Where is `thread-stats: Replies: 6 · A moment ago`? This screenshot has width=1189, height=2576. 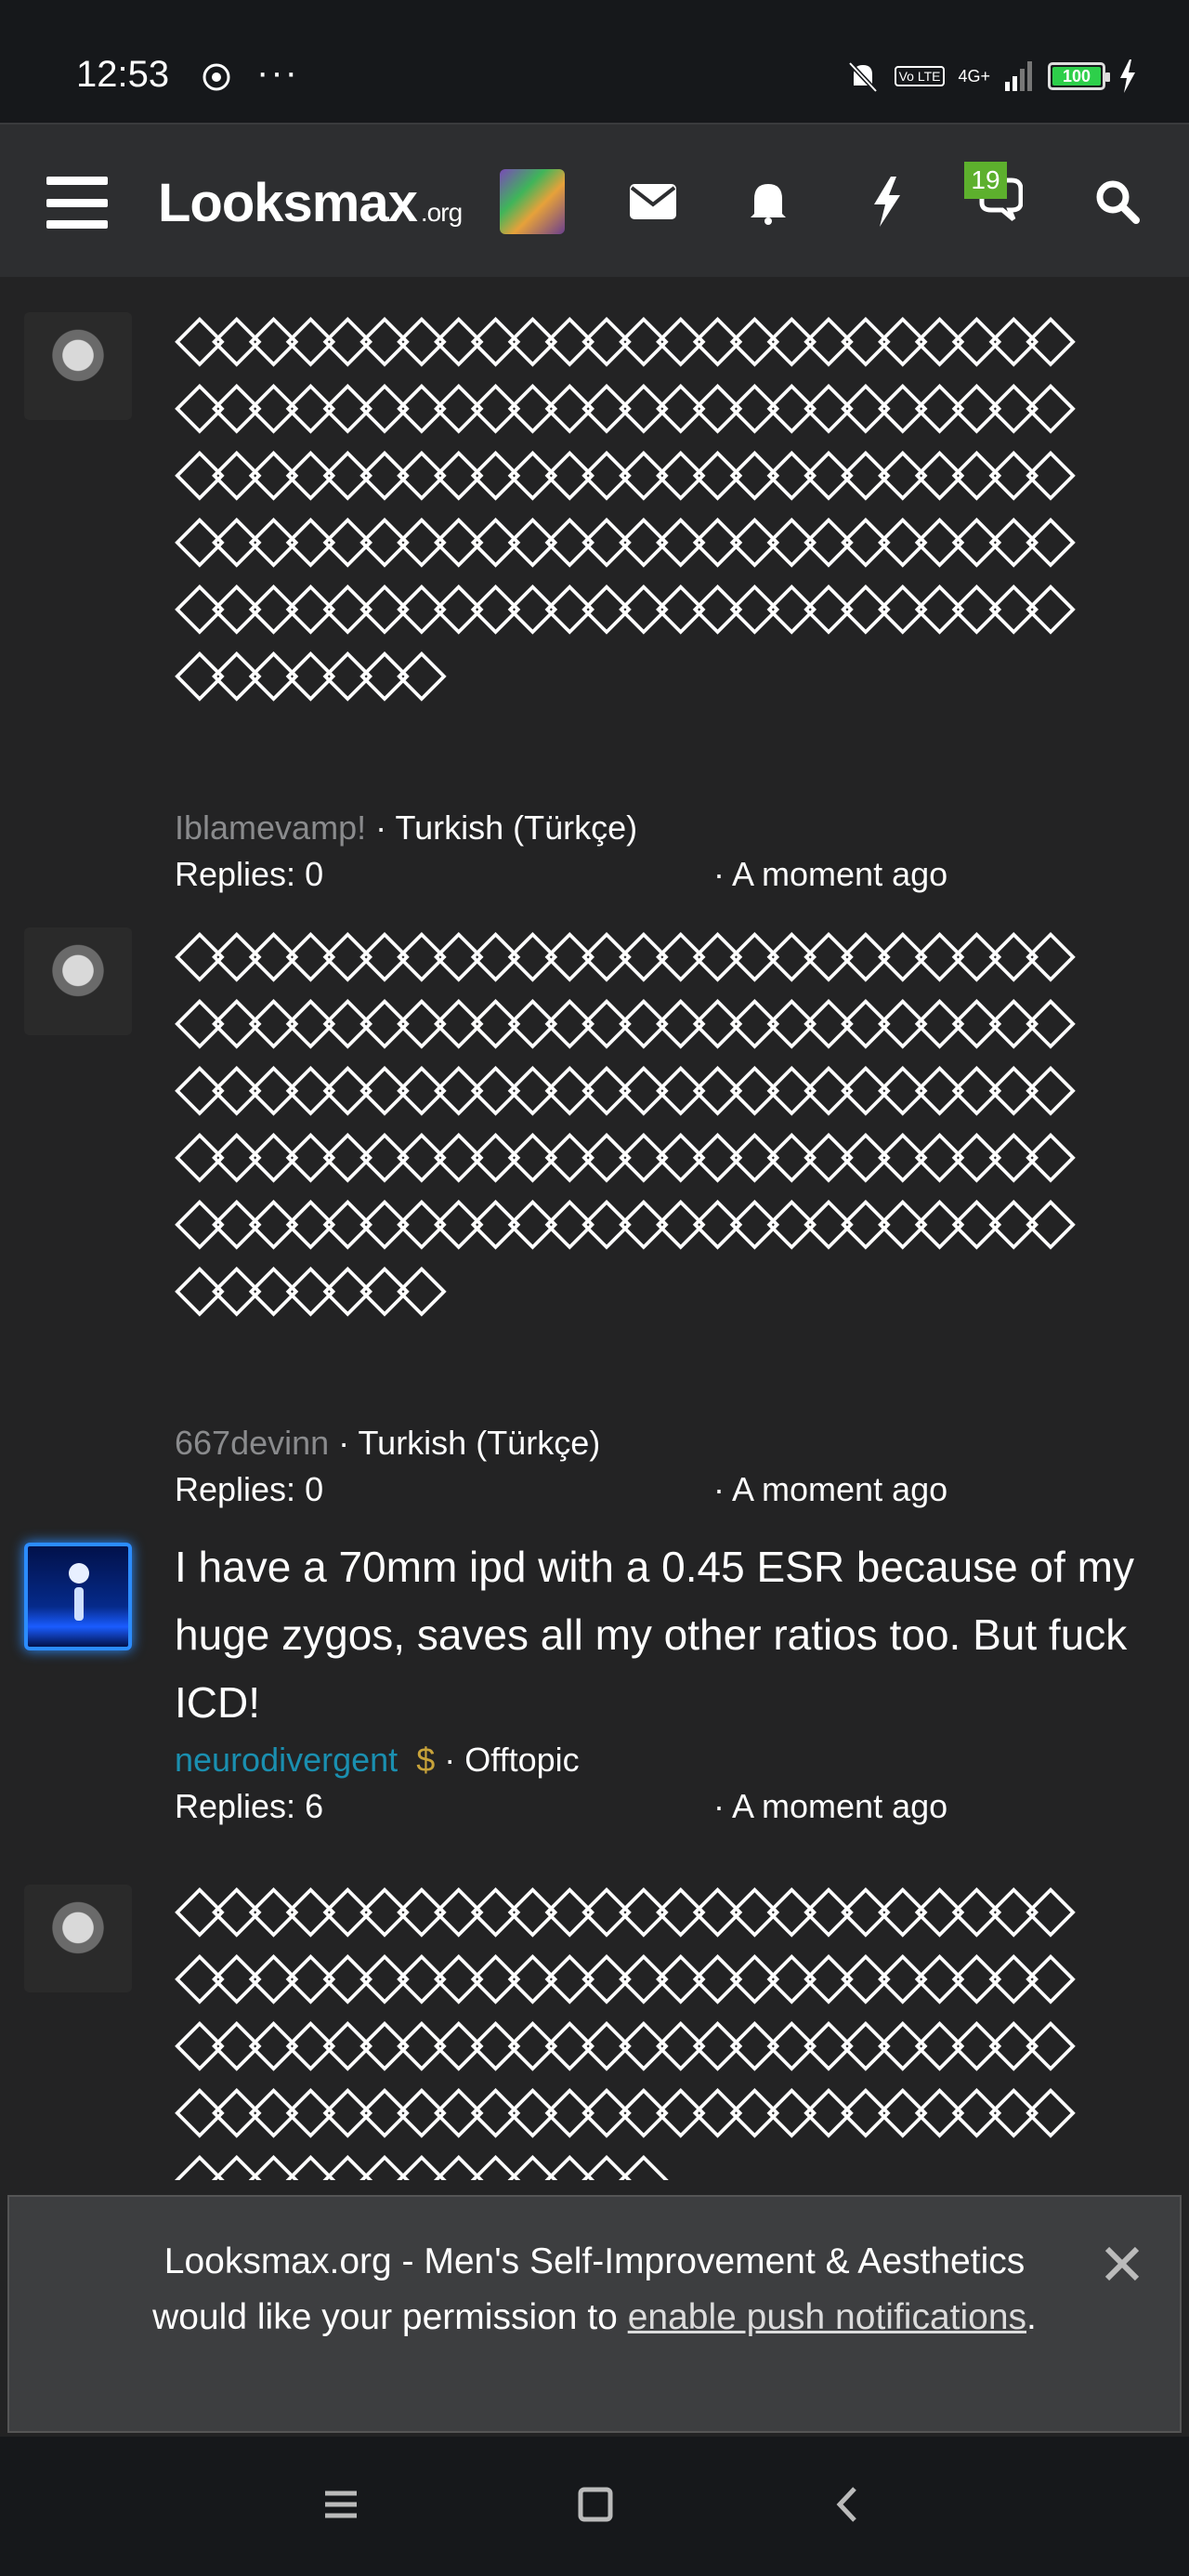
thread-stats: Replies: 6 · A moment ago is located at coordinates (667, 1813).